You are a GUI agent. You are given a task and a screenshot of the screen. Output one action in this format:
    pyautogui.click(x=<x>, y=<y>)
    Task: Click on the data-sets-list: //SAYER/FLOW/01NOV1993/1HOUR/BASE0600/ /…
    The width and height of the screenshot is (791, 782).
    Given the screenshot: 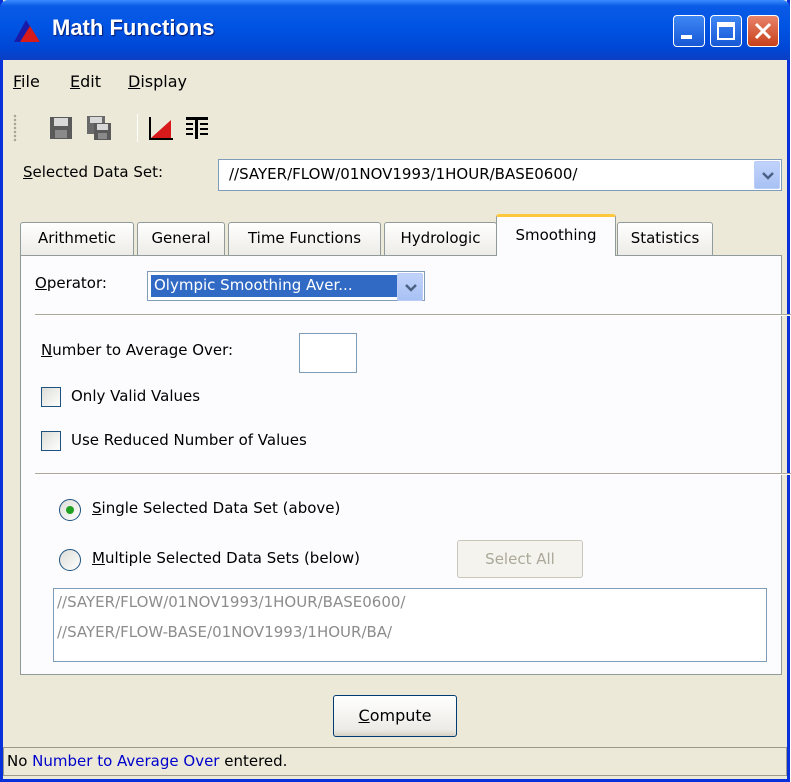 What is the action you would take?
    pyautogui.click(x=410, y=625)
    